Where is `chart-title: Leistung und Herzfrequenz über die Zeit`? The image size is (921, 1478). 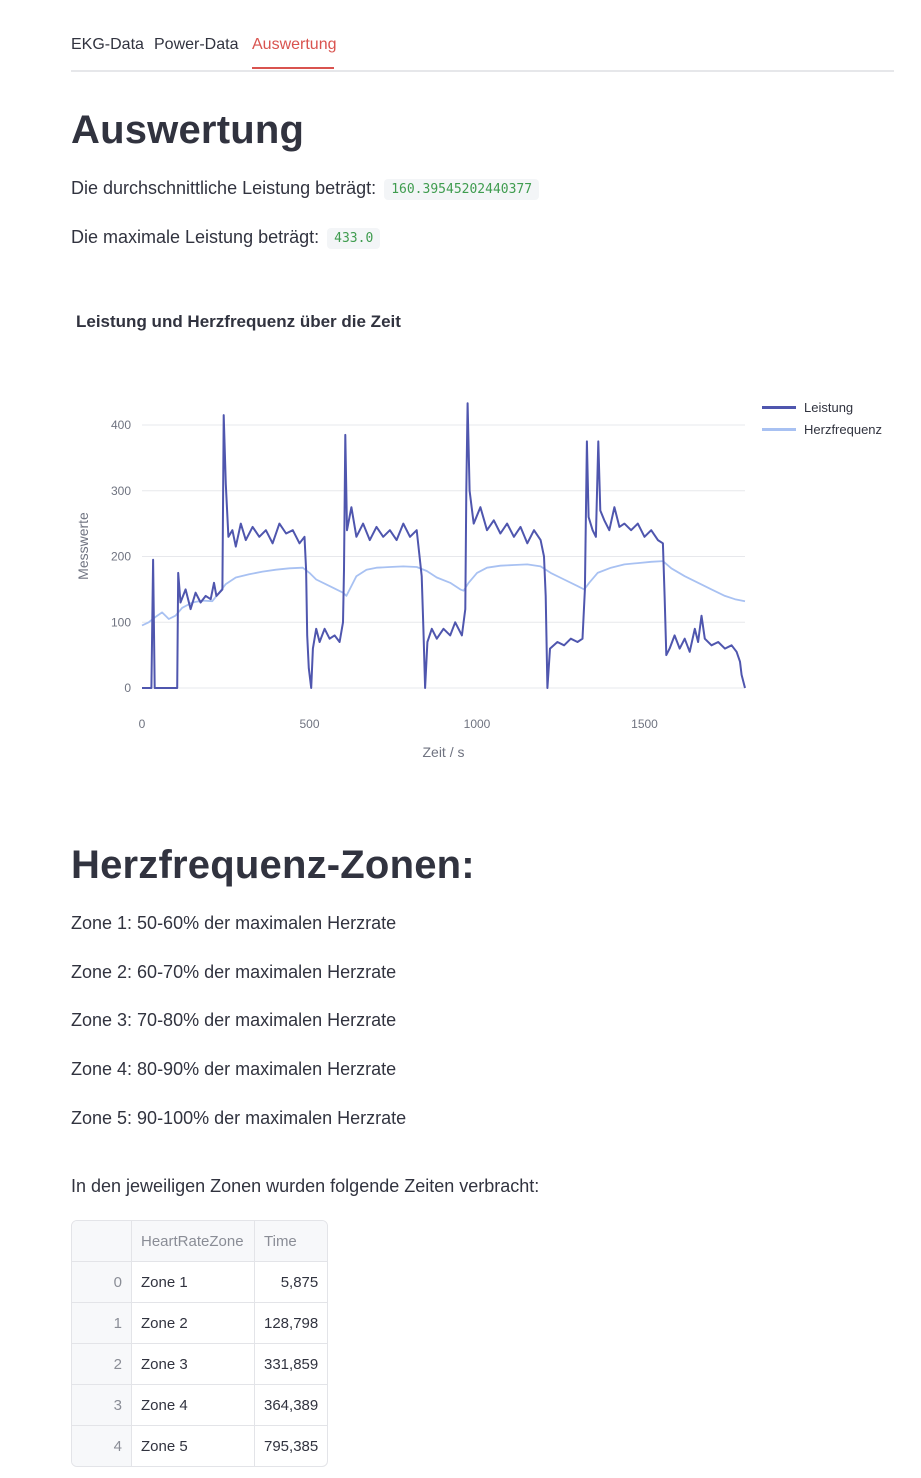 chart-title: Leistung und Herzfrequenz über die Zeit is located at coordinates (238, 321).